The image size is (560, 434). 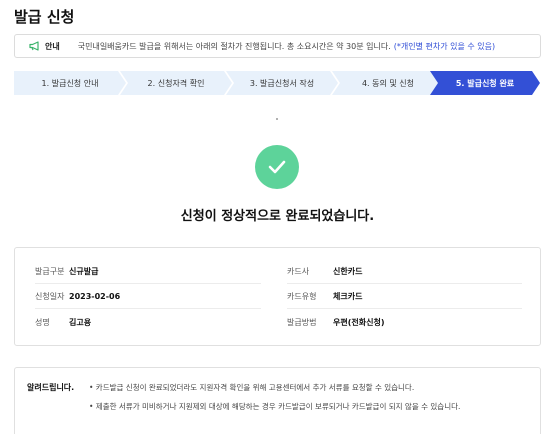 What do you see at coordinates (148, 297) in the screenshot?
I see `detail-row: 신청일자 2023-02-06` at bounding box center [148, 297].